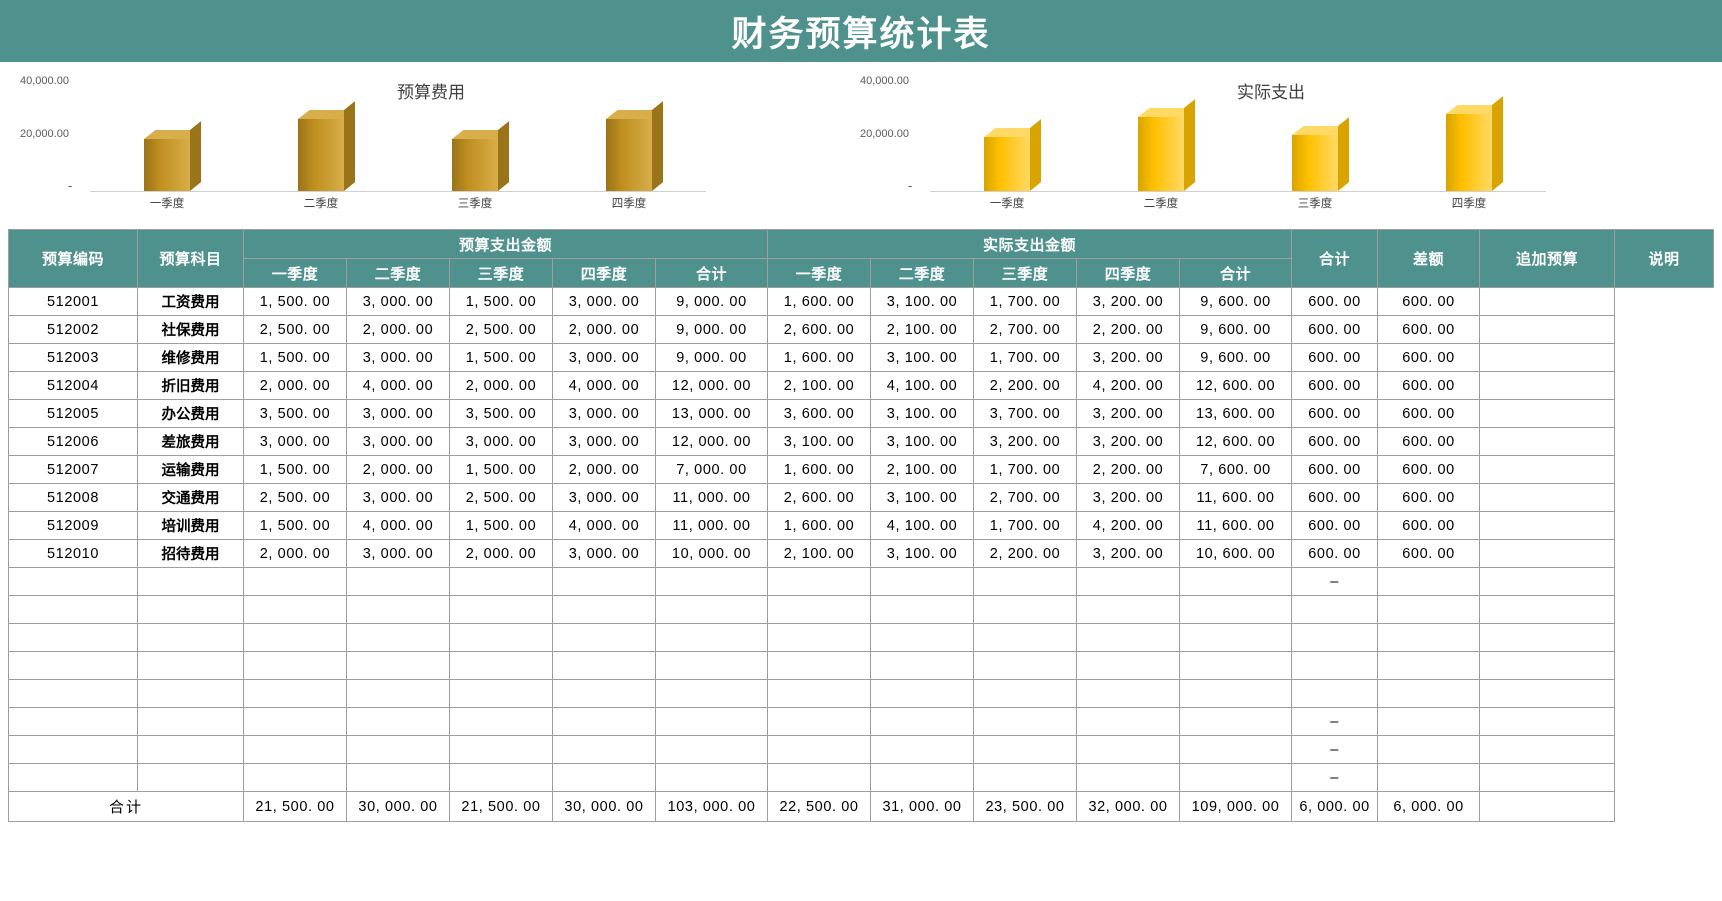 This screenshot has height=901, width=1722. Describe the element at coordinates (604, 806) in the screenshot. I see `cell-total-budget-q4: 30, 000. 00` at that location.